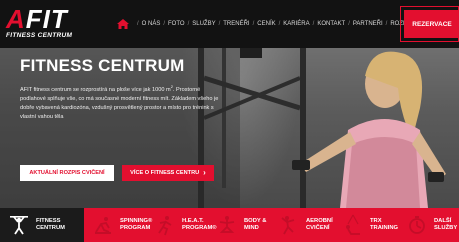 This screenshot has width=459, height=242. What do you see at coordinates (288, 225) in the screenshot?
I see `aerobics-icon` at bounding box center [288, 225].